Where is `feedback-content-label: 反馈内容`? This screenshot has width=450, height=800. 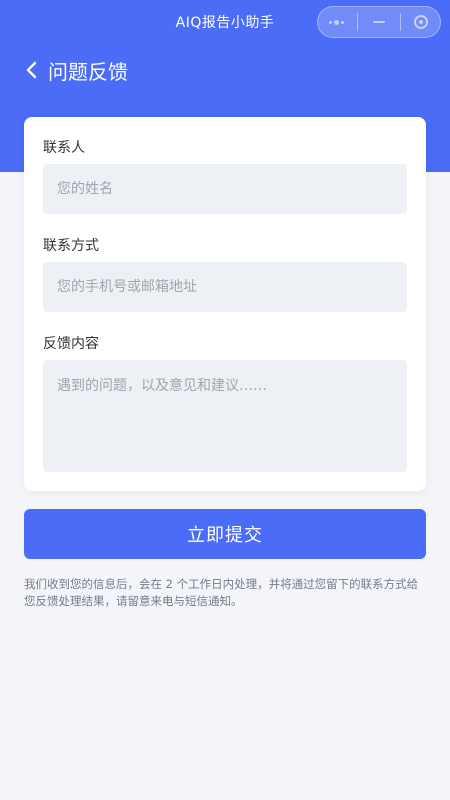
feedback-content-label: 反馈内容 is located at coordinates (71, 344).